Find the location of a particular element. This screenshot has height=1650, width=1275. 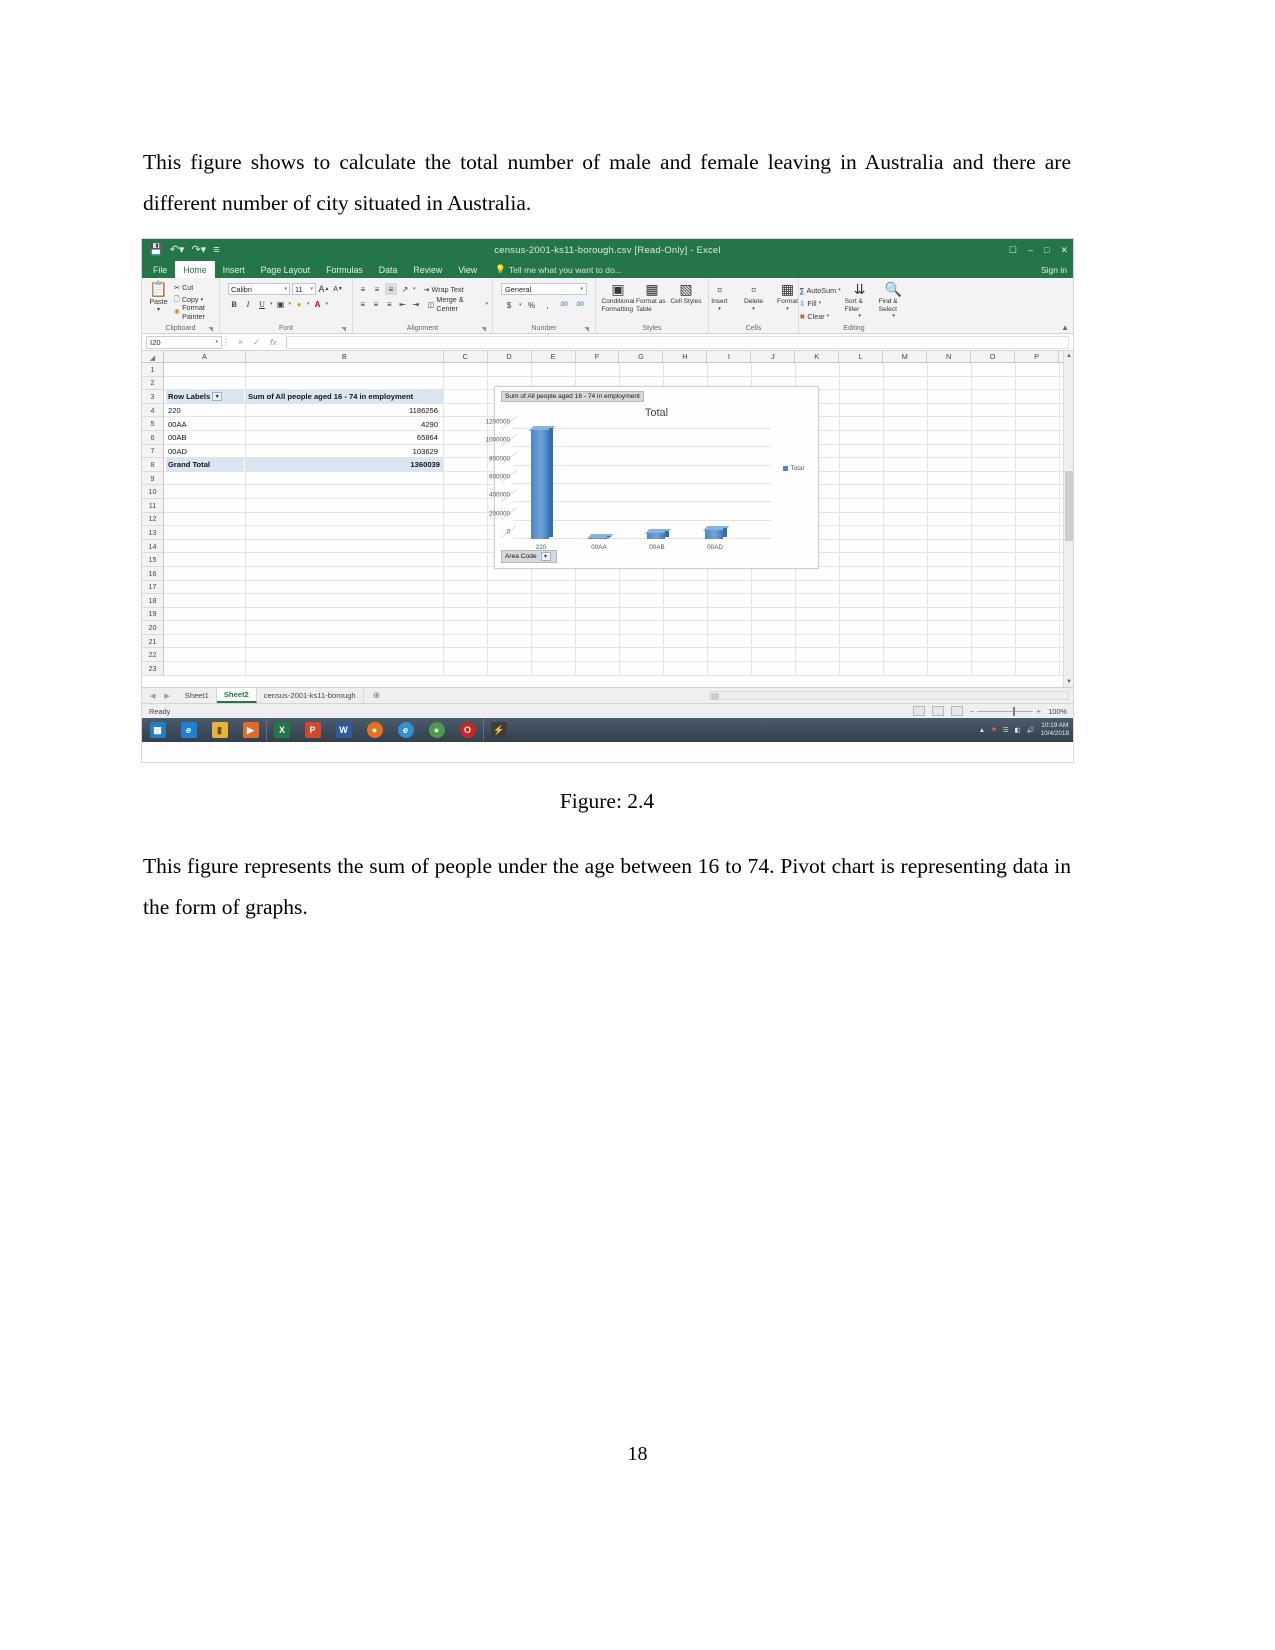

row-header-16: 16 is located at coordinates (152, 574).